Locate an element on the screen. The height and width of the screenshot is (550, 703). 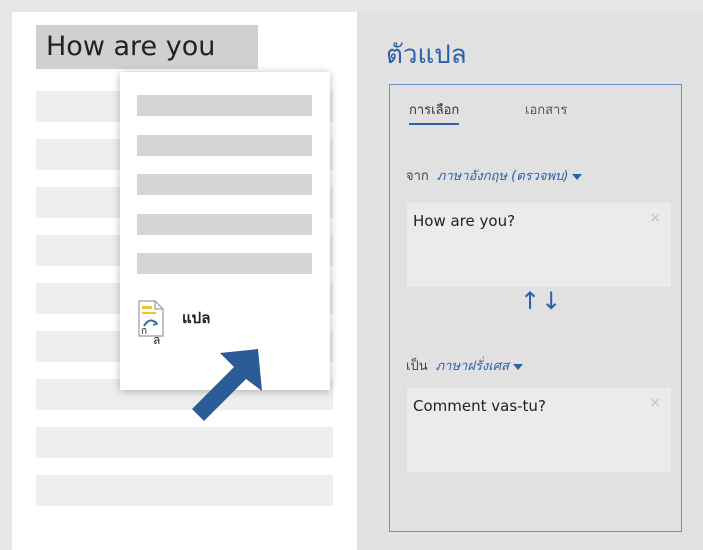
translate-menu-item: ก ล แปล is located at coordinates (206, 323).